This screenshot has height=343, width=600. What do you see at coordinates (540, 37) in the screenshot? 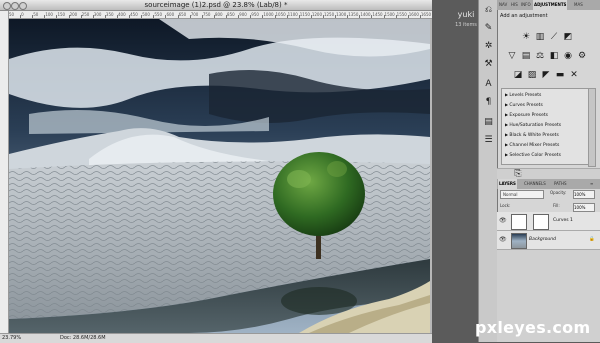
I see `levels-icon: ▥` at bounding box center [540, 37].